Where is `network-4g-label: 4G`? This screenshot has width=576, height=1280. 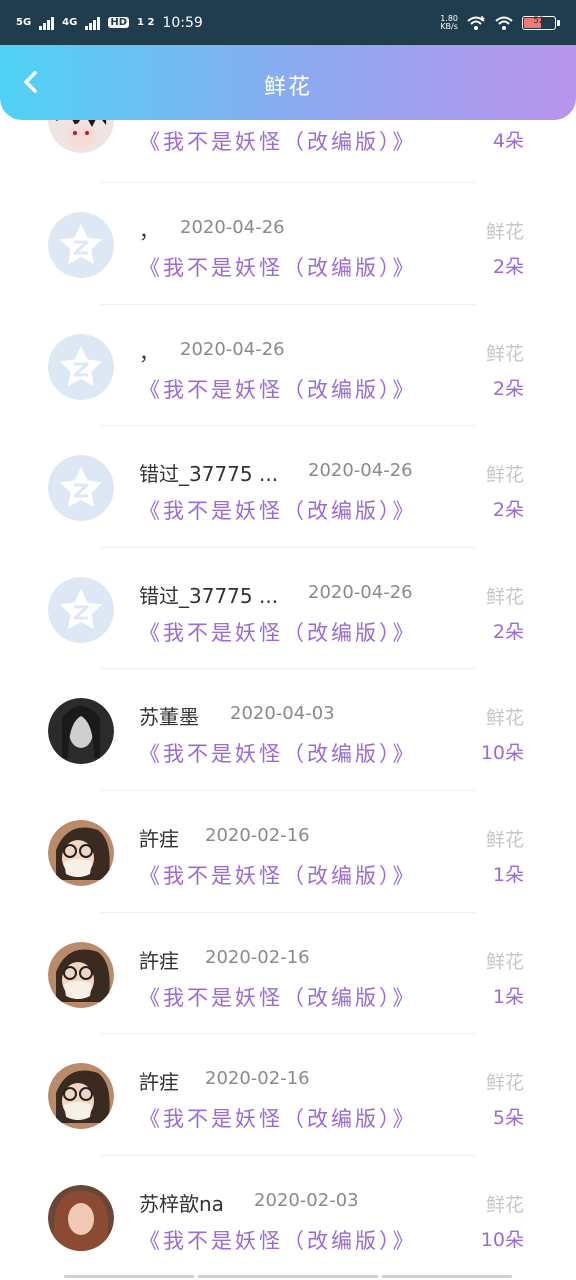
network-4g-label: 4G is located at coordinates (70, 22).